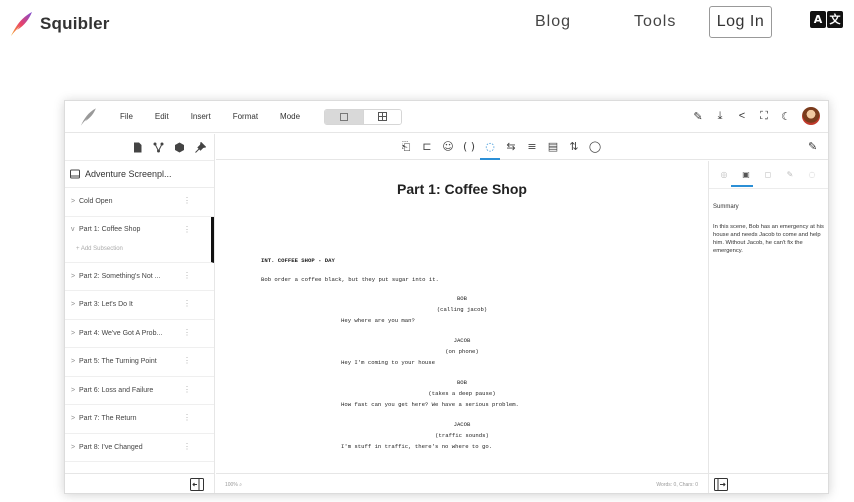 The width and height of the screenshot is (854, 502). What do you see at coordinates (812, 146) in the screenshot?
I see `pen-icon: ✎` at bounding box center [812, 146].